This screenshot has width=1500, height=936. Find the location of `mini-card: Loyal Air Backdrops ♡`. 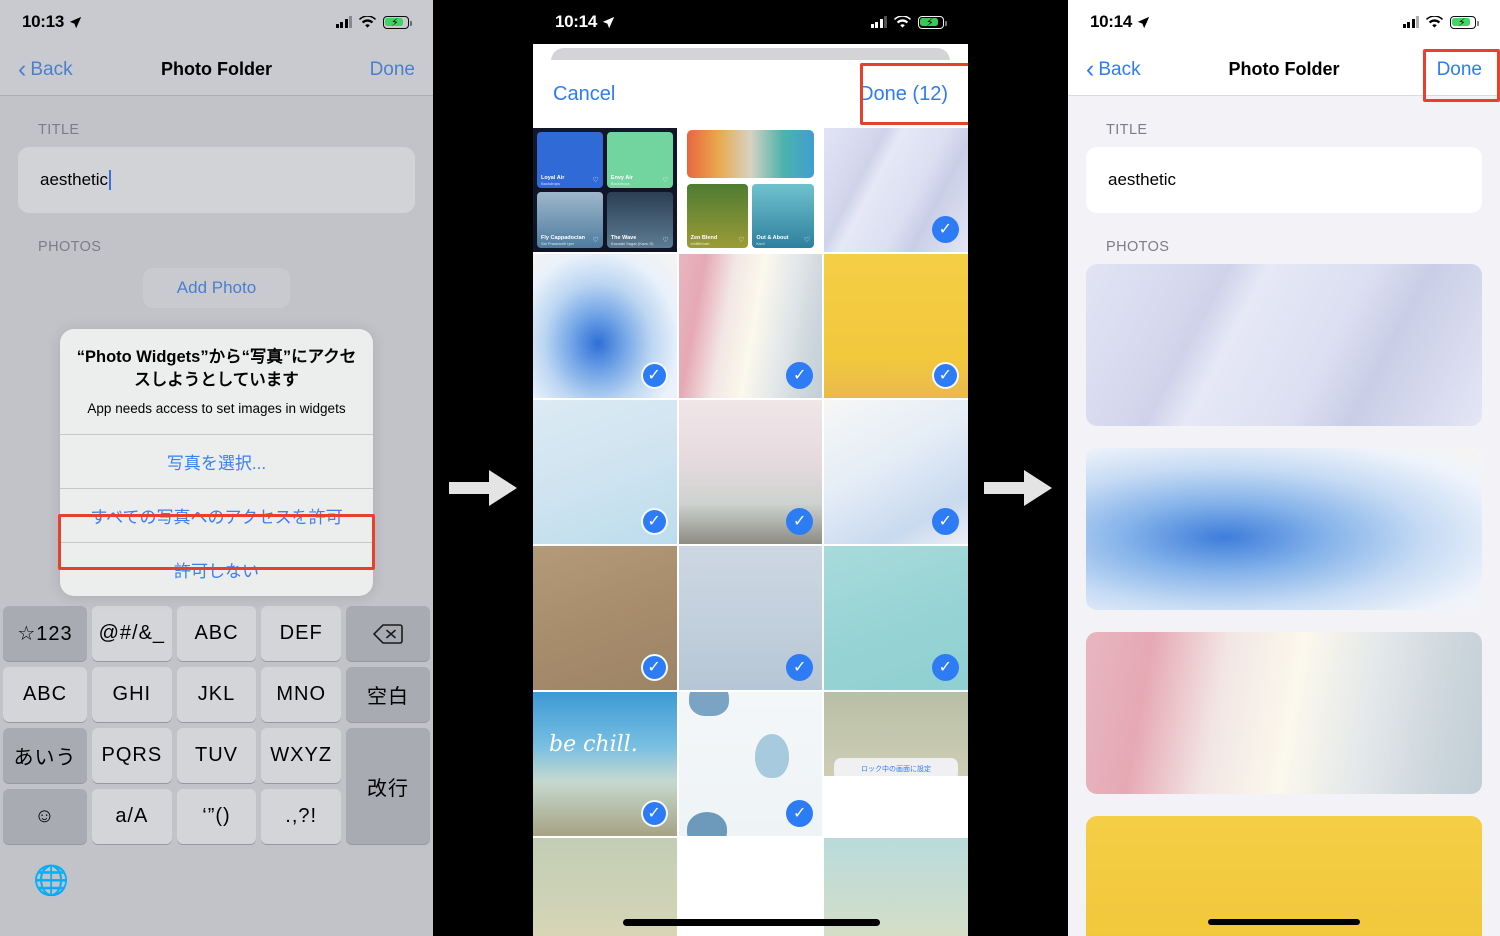

mini-card: Loyal Air Backdrops ♡ is located at coordinates (570, 160).